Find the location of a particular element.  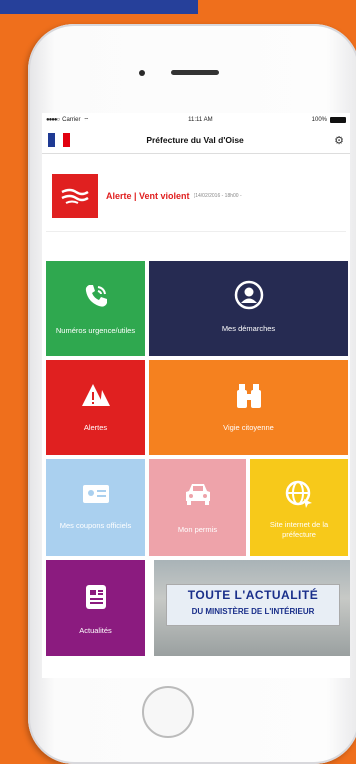

top-banner is located at coordinates (99, 7).